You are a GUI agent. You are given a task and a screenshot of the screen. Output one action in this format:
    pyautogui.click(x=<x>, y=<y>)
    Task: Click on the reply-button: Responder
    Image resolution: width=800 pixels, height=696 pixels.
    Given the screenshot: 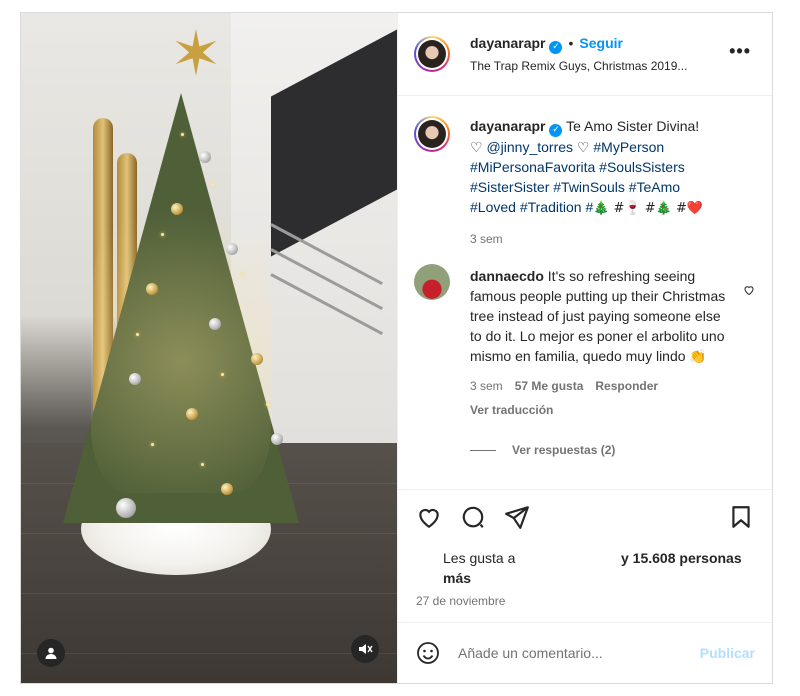 What is the action you would take?
    pyautogui.click(x=626, y=386)
    